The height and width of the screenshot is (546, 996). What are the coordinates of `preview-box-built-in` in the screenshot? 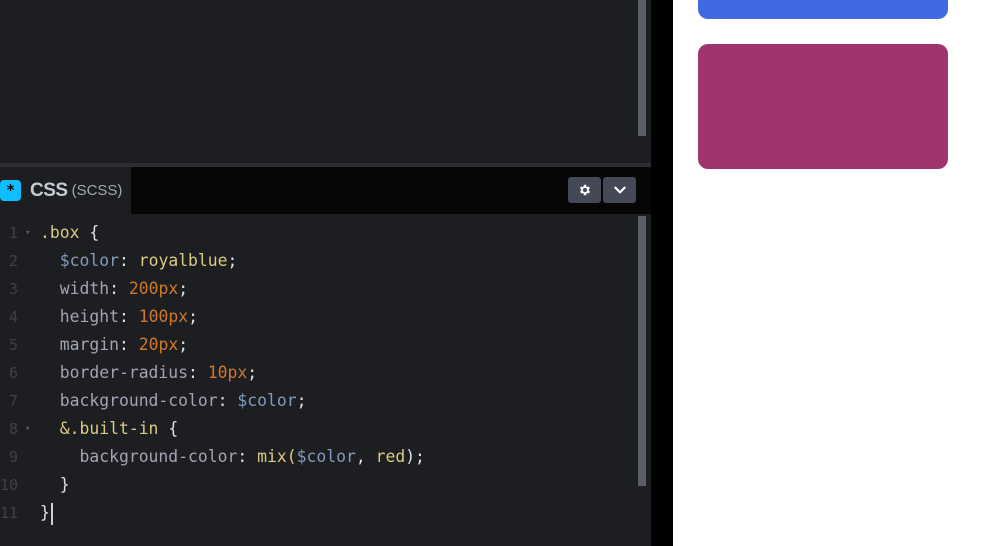 It's located at (823, 106).